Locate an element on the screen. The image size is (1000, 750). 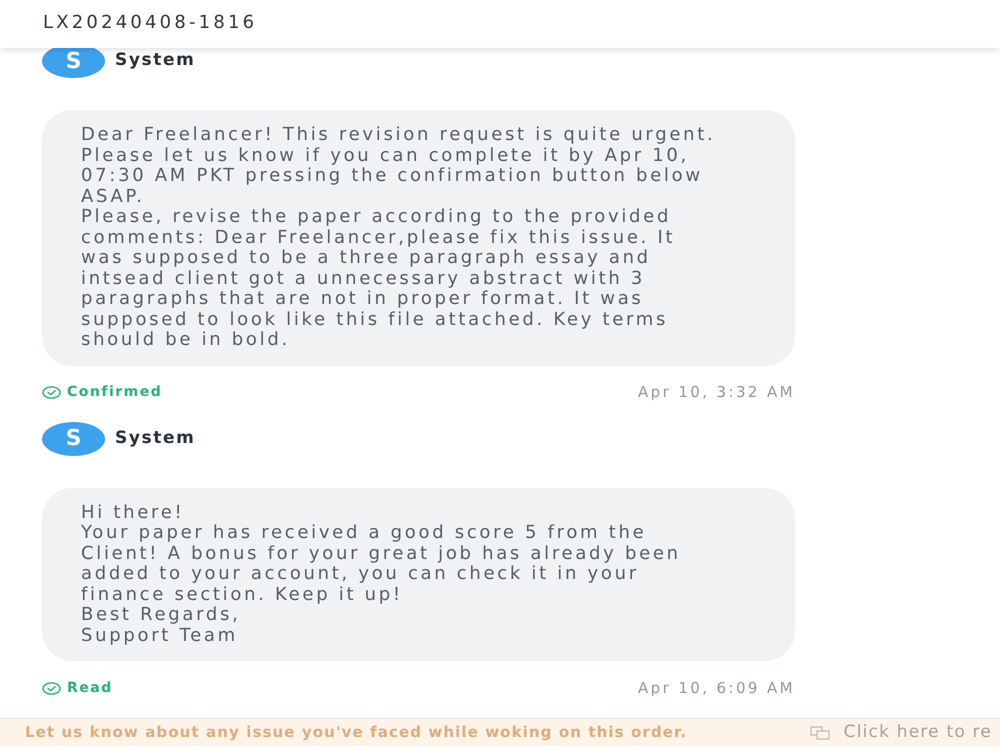
message-text: Your paper has received a good score 5 from the Client! A bonus for your great job has already been added to your account, you can check it in your finance section. Keep it up! is located at coordinates (381, 564).